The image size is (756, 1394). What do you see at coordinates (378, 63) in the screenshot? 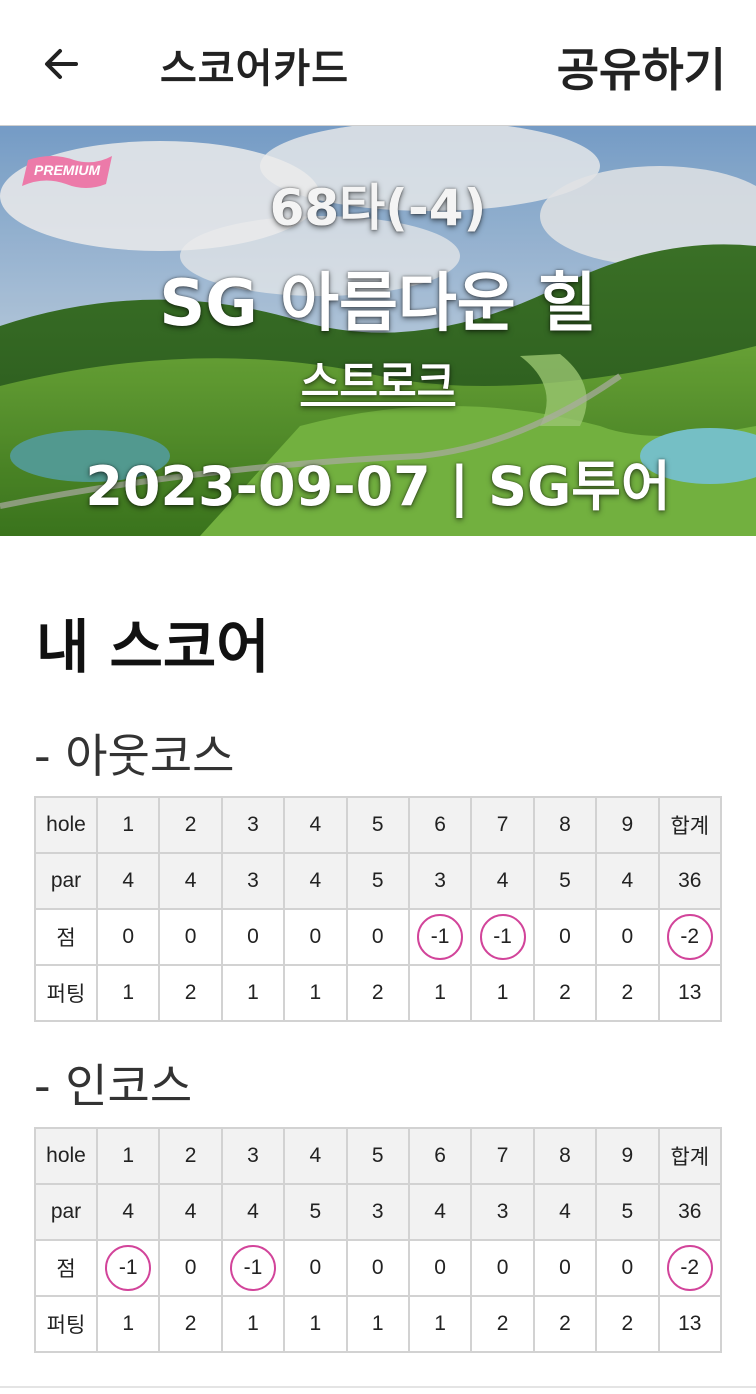
I see `app-header: 스코어카드 공유하기` at bounding box center [378, 63].